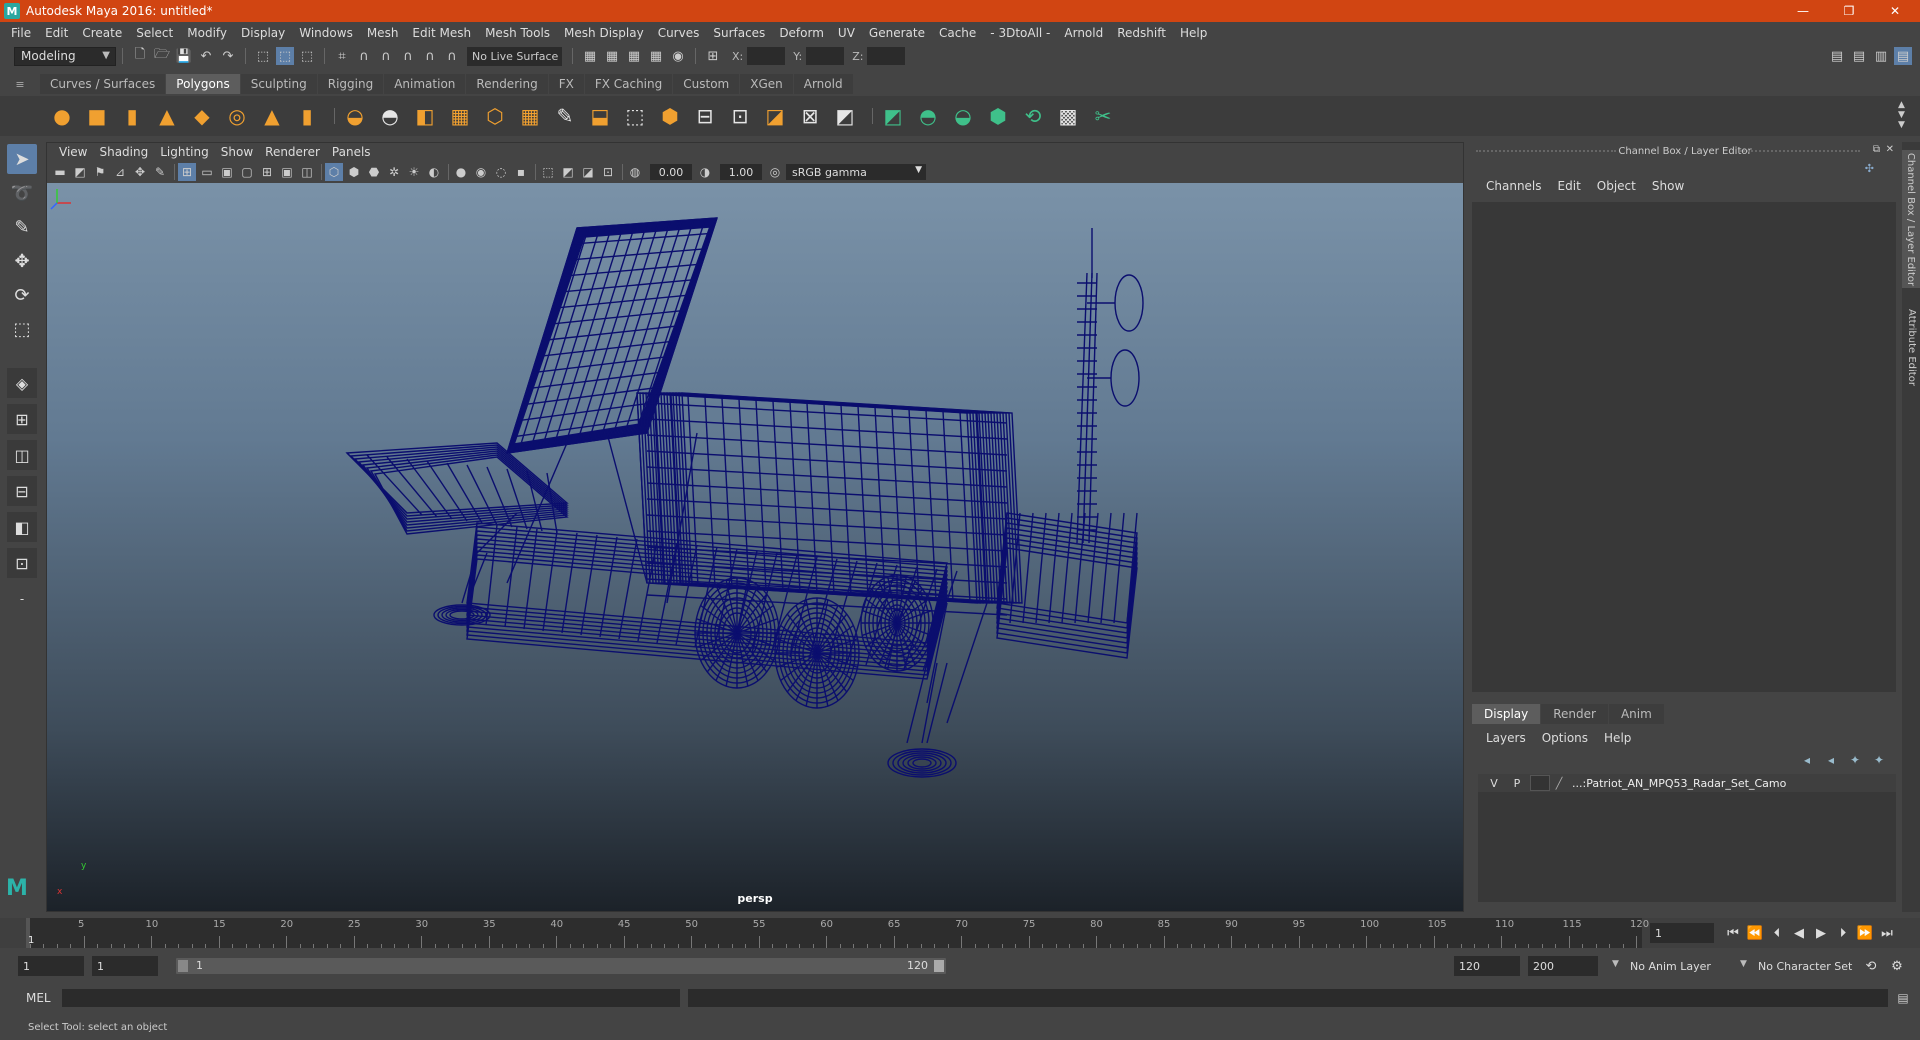 This screenshot has width=1920, height=1040. I want to click on poly-pipe-icon: ▮, so click(307, 116).